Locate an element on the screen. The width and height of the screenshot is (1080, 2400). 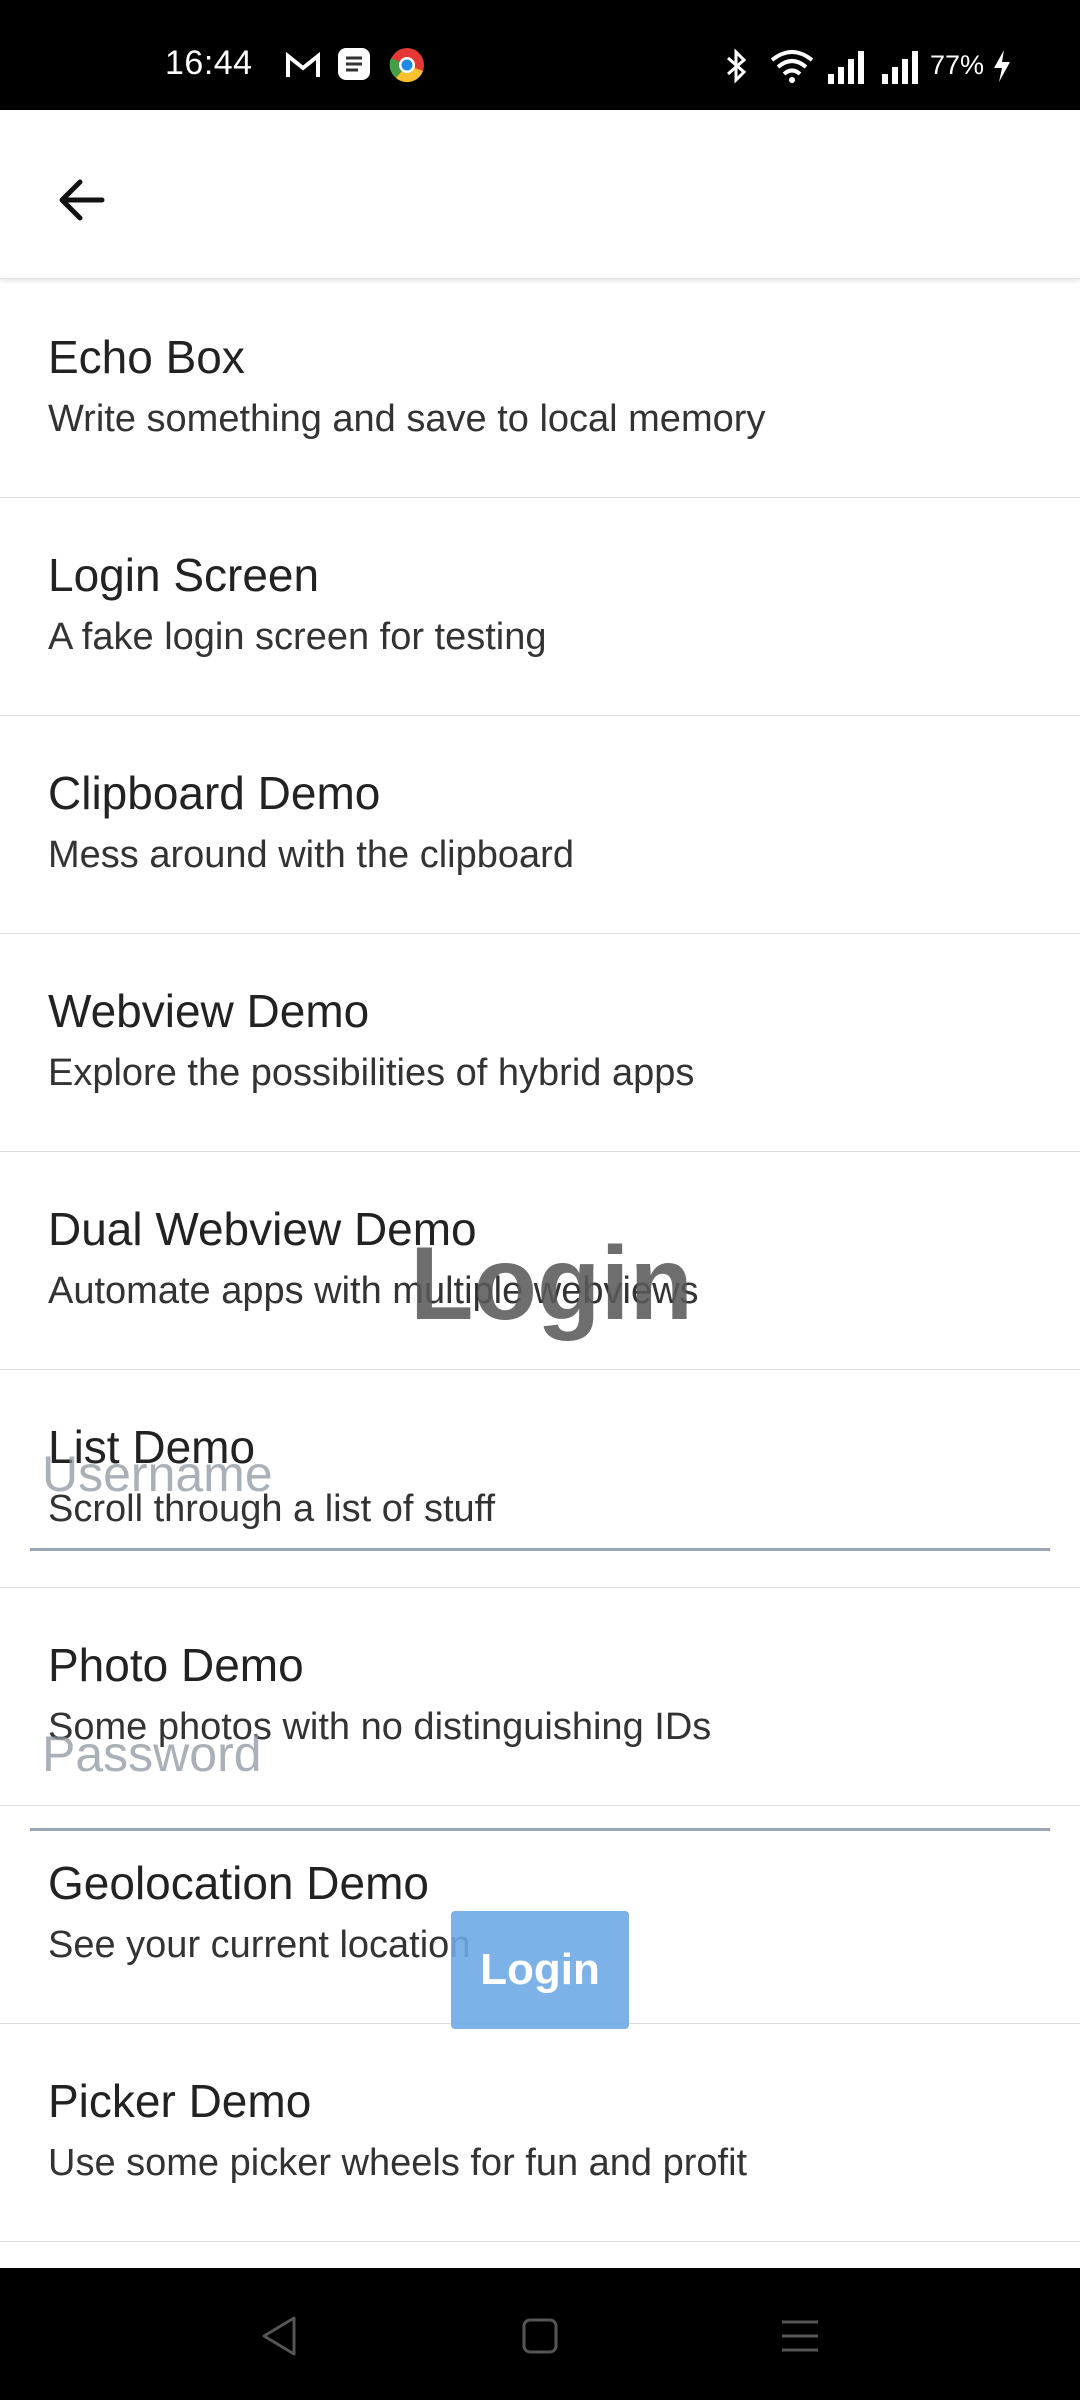
nav-back-icon is located at coordinates (280, 2336).